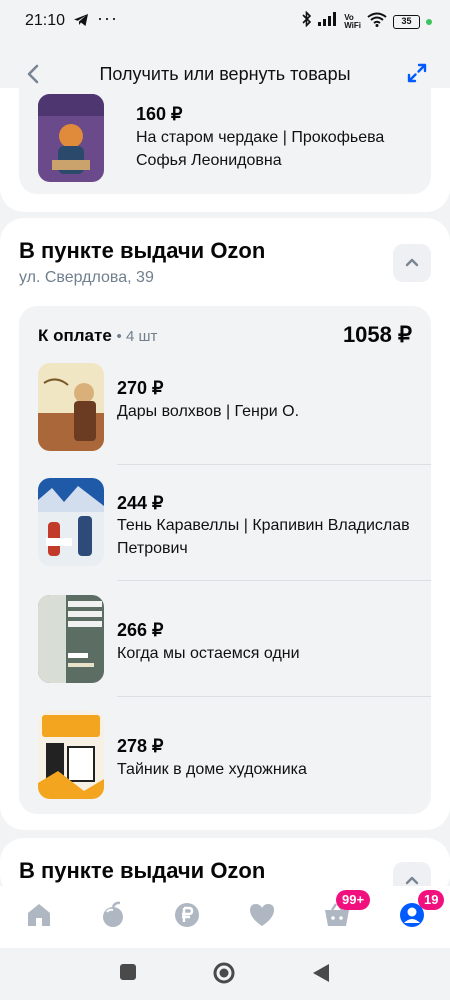 This screenshot has height=1000, width=450. What do you see at coordinates (107, 18) in the screenshot?
I see `more-notifications-icon: ···` at bounding box center [107, 18].